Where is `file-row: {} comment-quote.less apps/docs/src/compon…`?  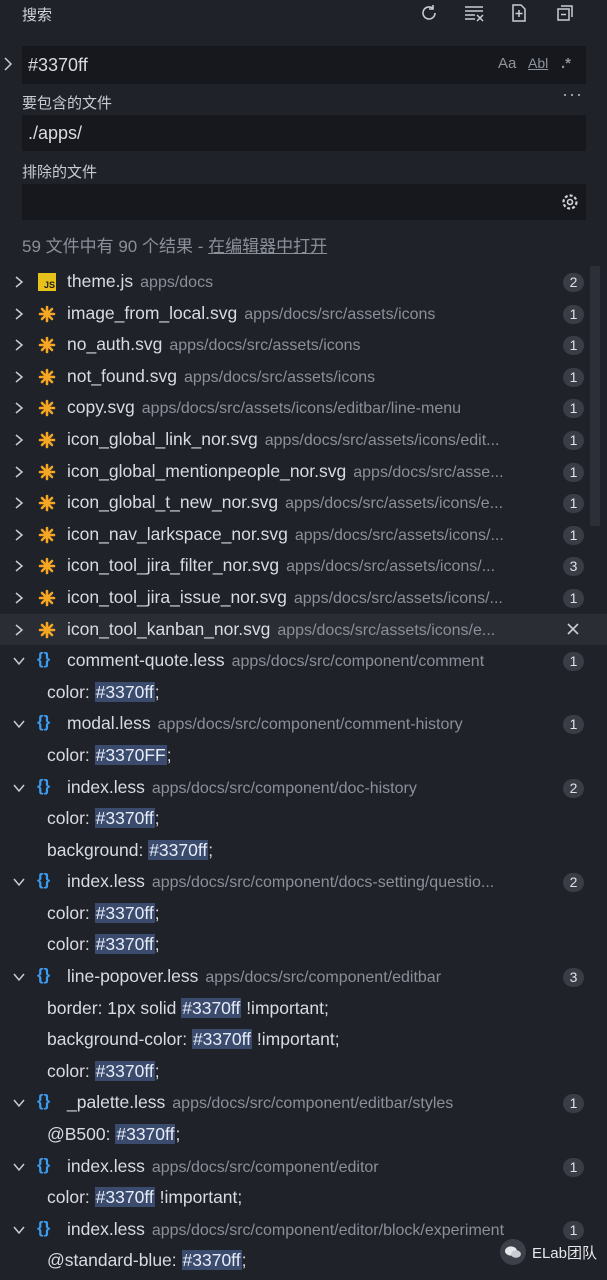 file-row: {} comment-quote.less apps/docs/src/compon… is located at coordinates (303, 661).